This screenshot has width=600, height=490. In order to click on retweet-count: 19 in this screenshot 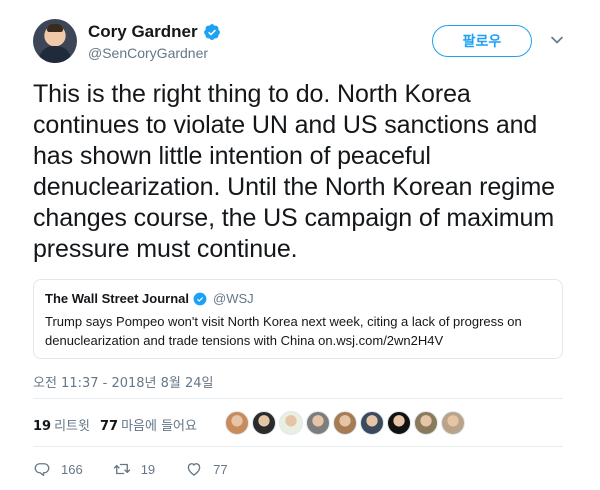, I will do `click(148, 469)`.